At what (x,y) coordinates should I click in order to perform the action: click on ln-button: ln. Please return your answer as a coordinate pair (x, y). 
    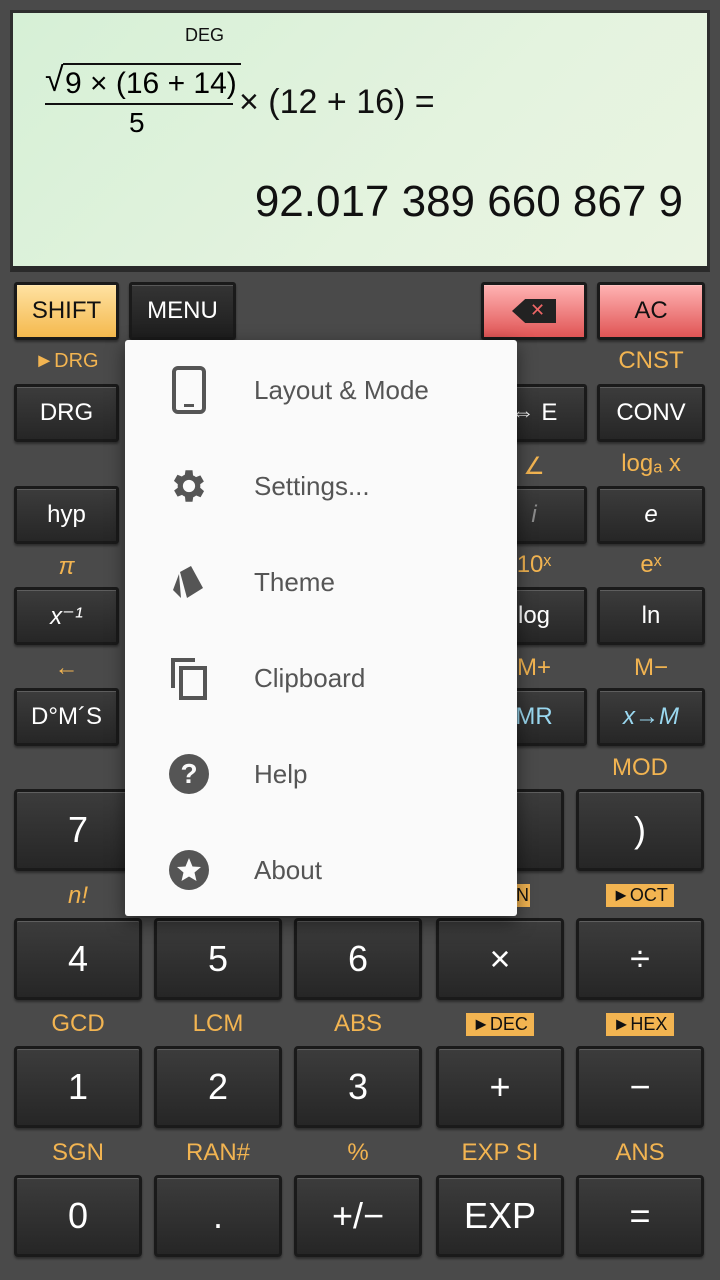
    Looking at the image, I should click on (651, 616).